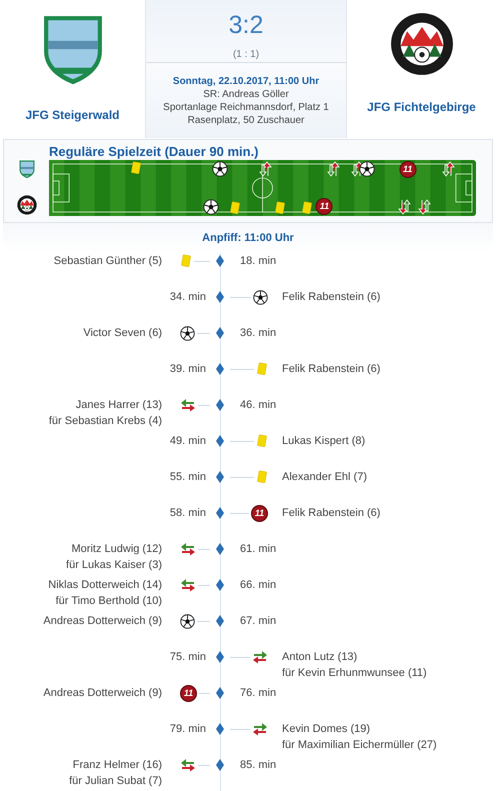  I want to click on event-minute: 61. min, so click(257, 549).